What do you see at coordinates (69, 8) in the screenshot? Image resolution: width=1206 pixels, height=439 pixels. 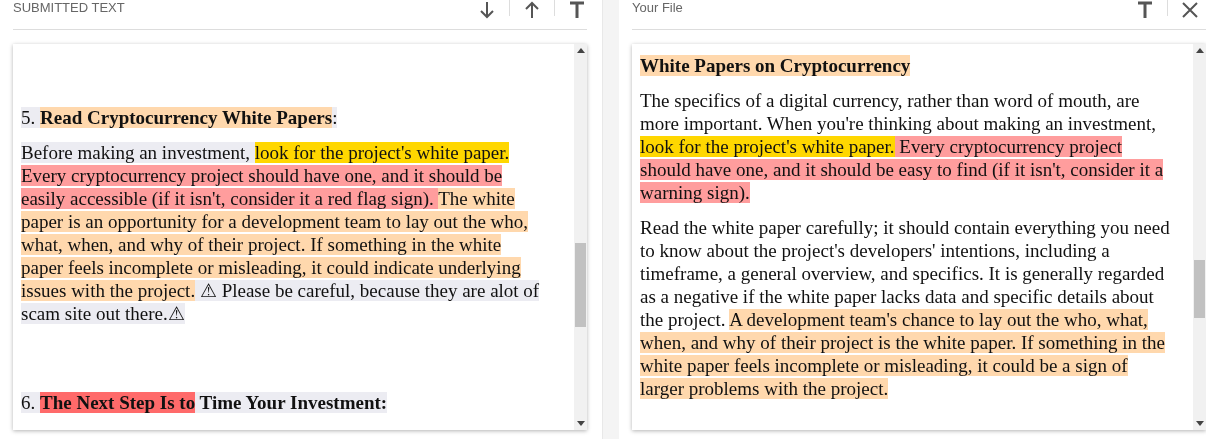 I see `panel-title: SUBMITTED TEXT` at bounding box center [69, 8].